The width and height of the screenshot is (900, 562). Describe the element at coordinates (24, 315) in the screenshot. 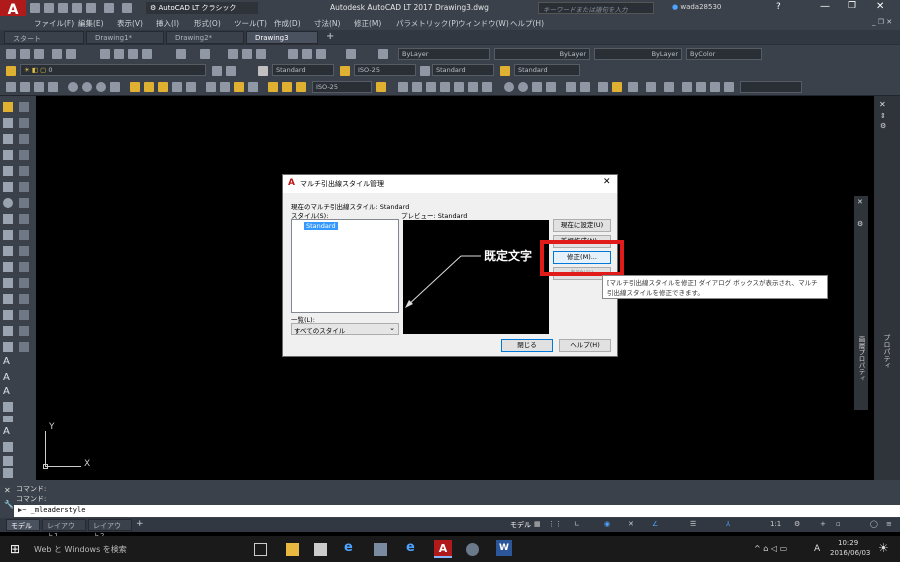

I see `chamfer-tool-icon` at that location.